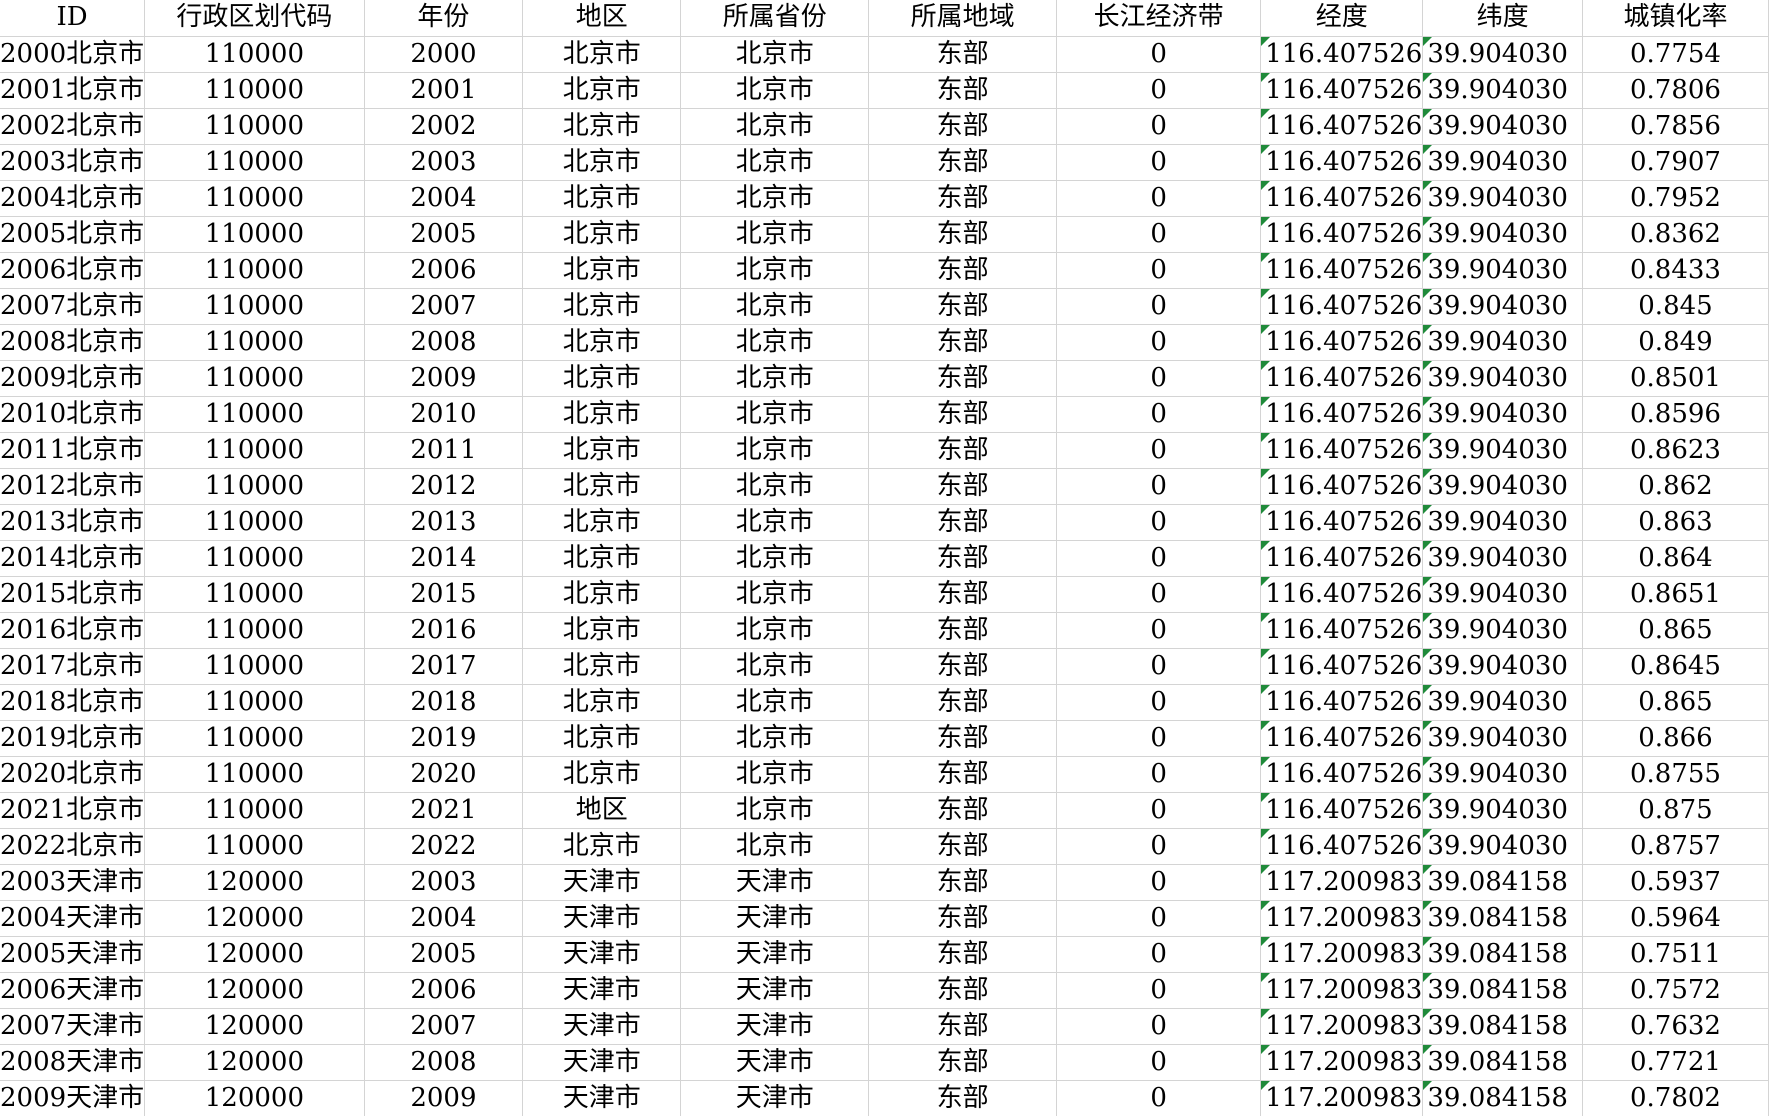 The width and height of the screenshot is (1769, 1117). I want to click on cell-id: 2003天津市, so click(73, 882).